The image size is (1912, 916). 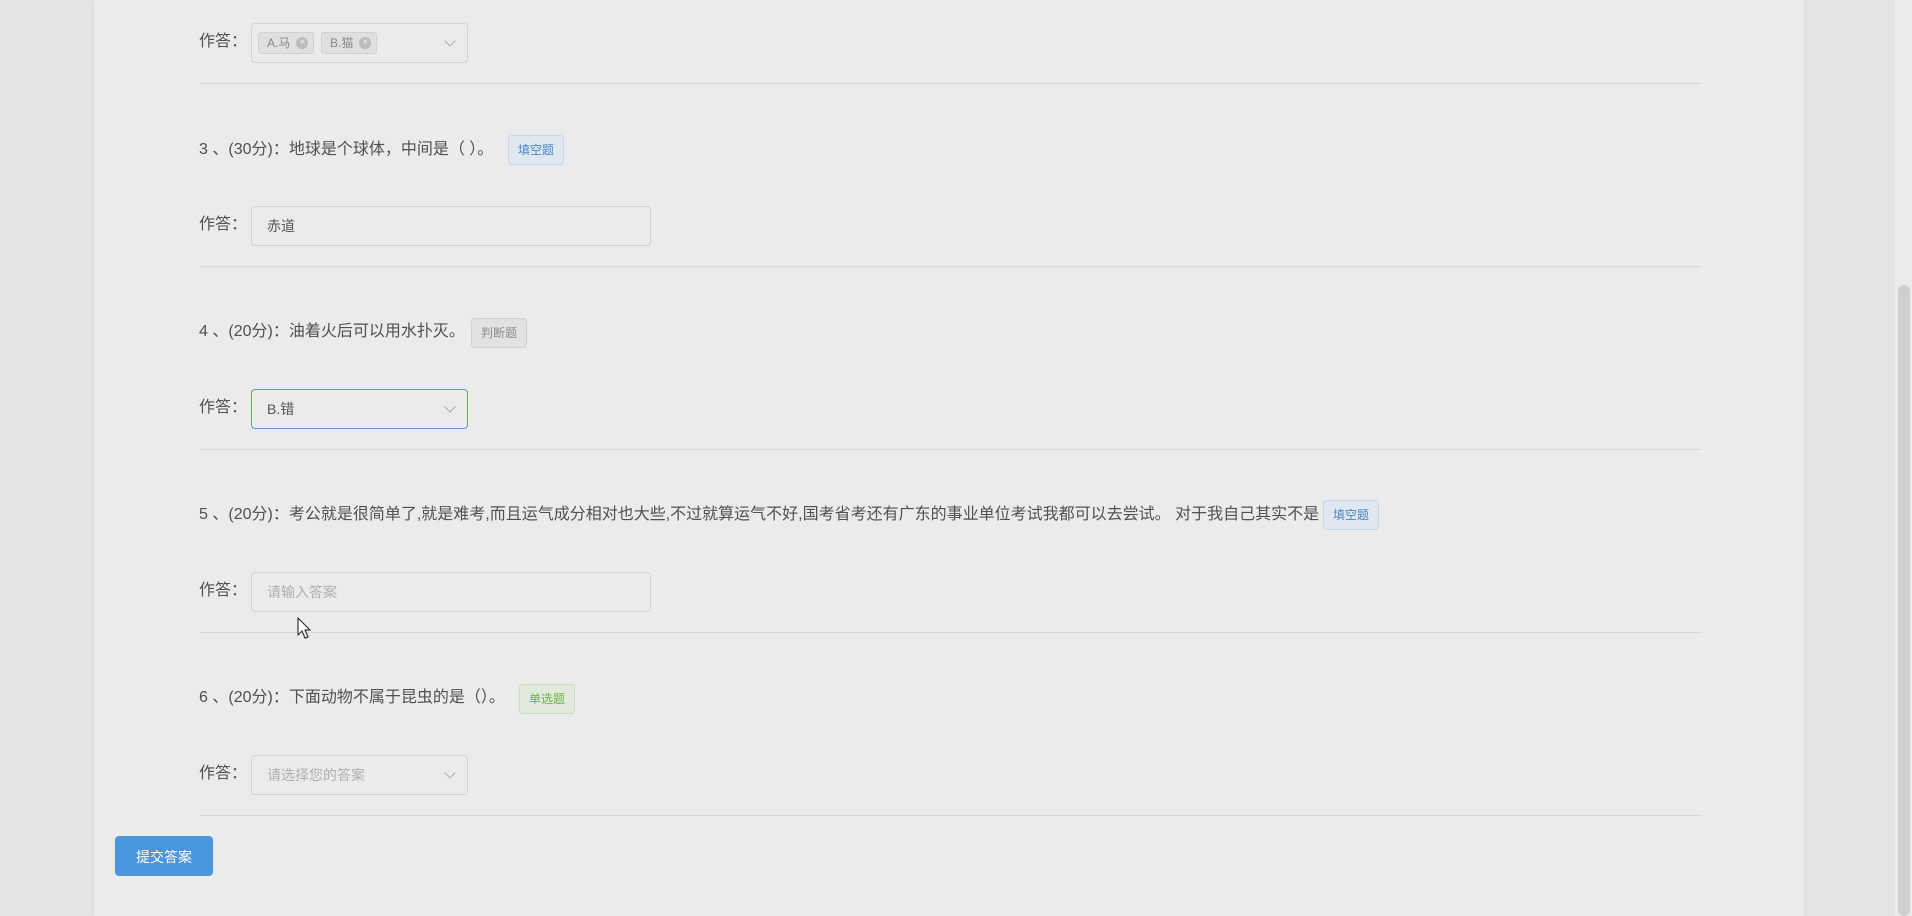 What do you see at coordinates (359, 409) in the screenshot?
I see `q4-answer-select: B.错` at bounding box center [359, 409].